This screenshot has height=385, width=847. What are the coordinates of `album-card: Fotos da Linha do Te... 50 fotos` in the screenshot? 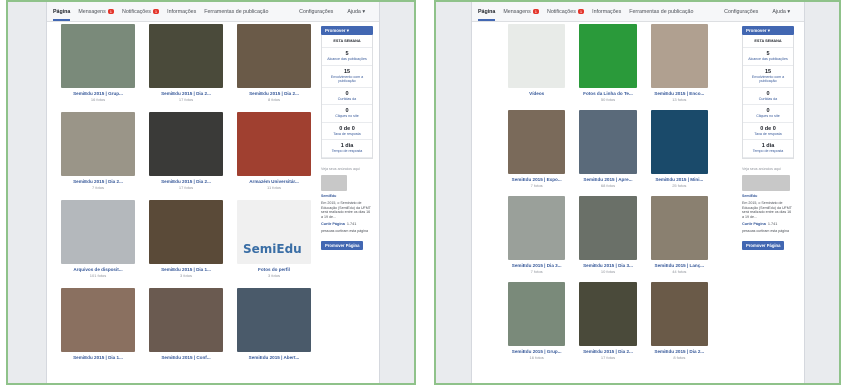 It's located at (608, 63).